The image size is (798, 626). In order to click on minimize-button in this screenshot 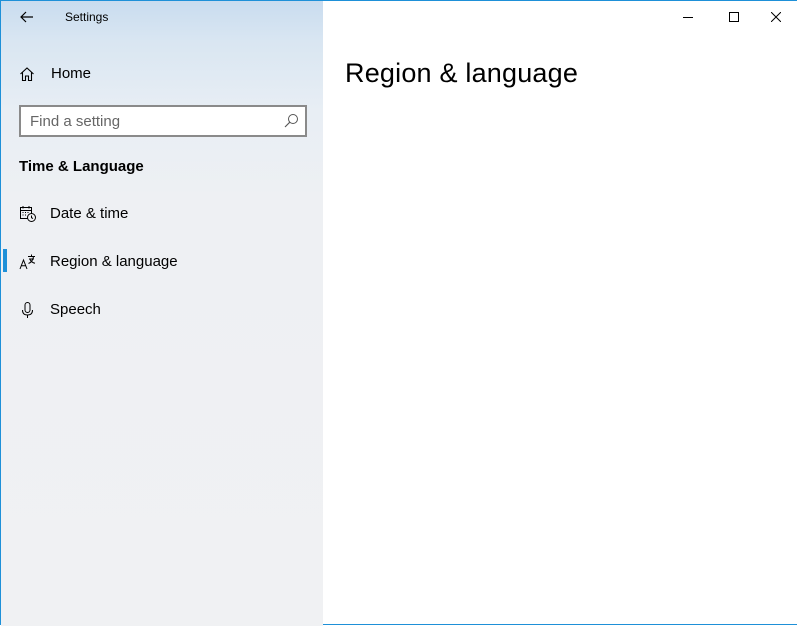, I will do `click(688, 17)`.